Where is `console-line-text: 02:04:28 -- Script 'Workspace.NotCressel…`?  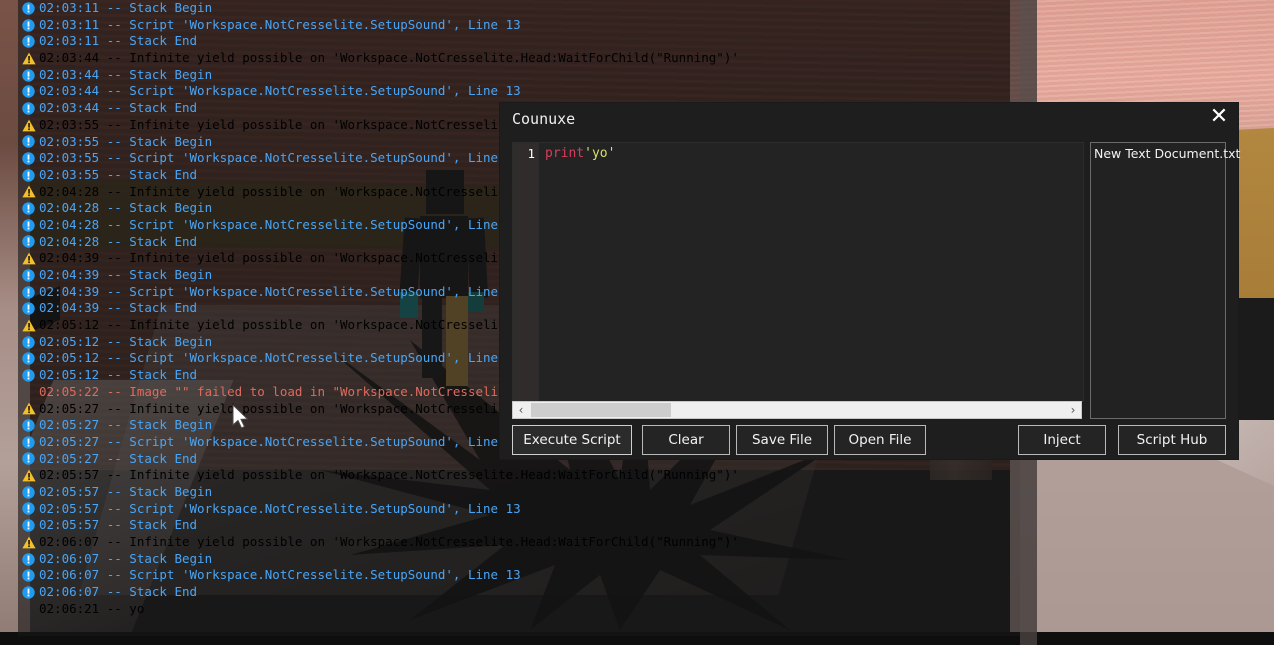 console-line-text: 02:04:28 -- Script 'Workspace.NotCressel… is located at coordinates (280, 224).